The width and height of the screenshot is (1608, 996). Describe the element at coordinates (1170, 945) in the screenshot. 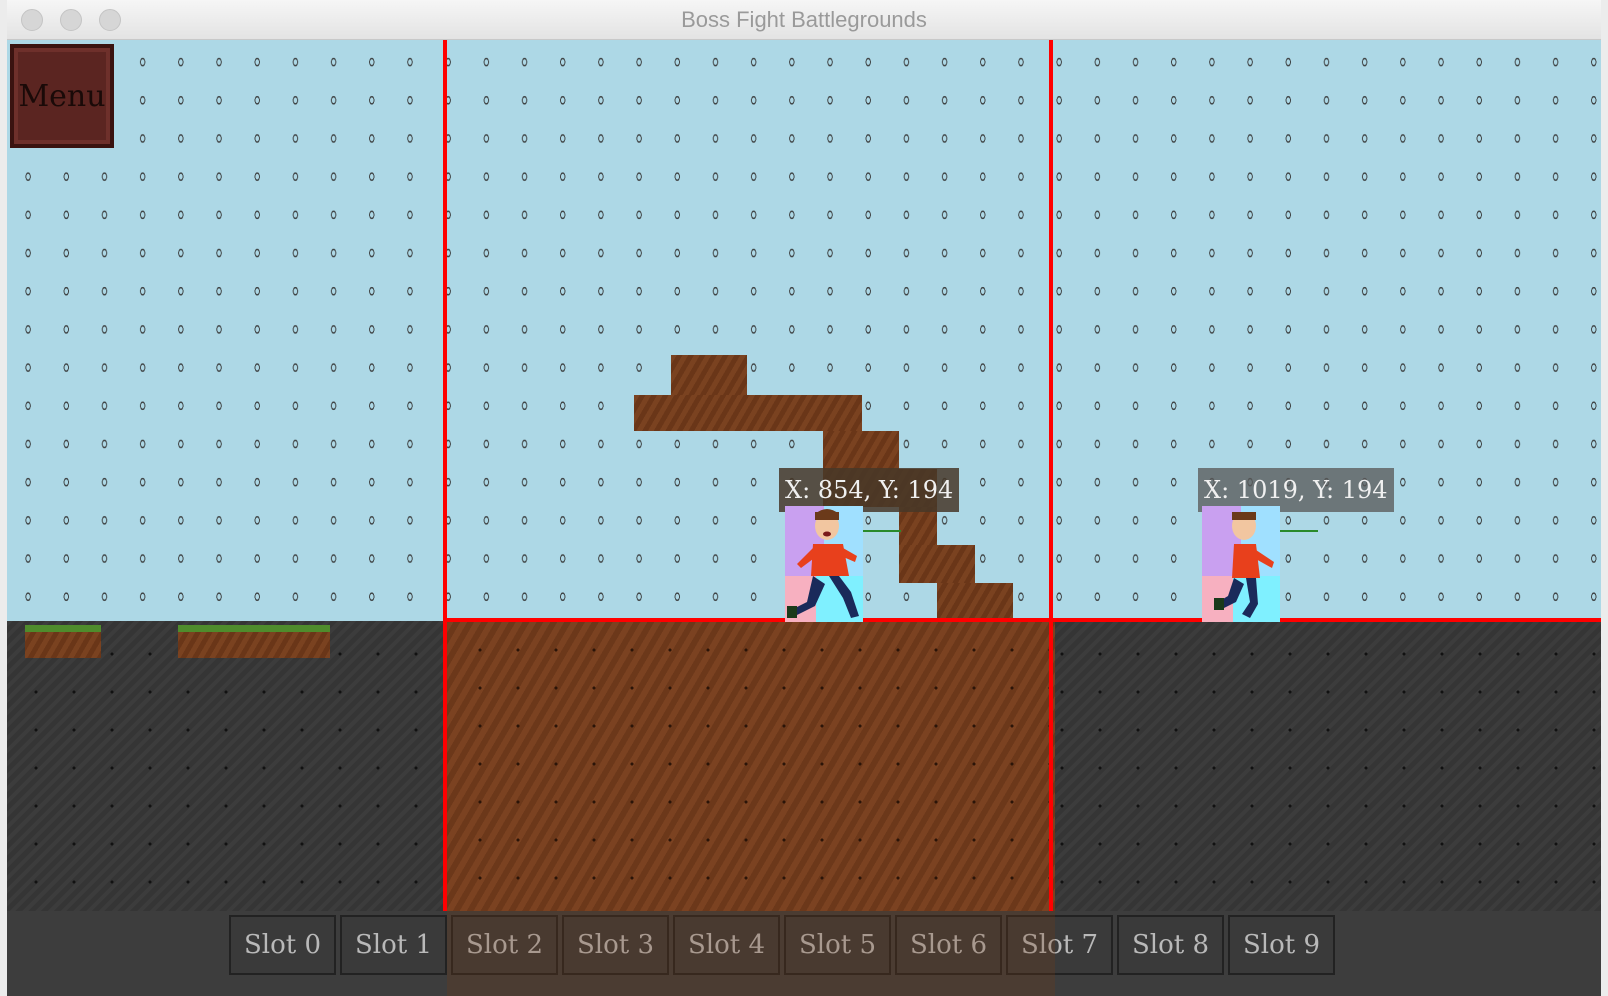

I see `hotbar-slot: Slot 8` at that location.